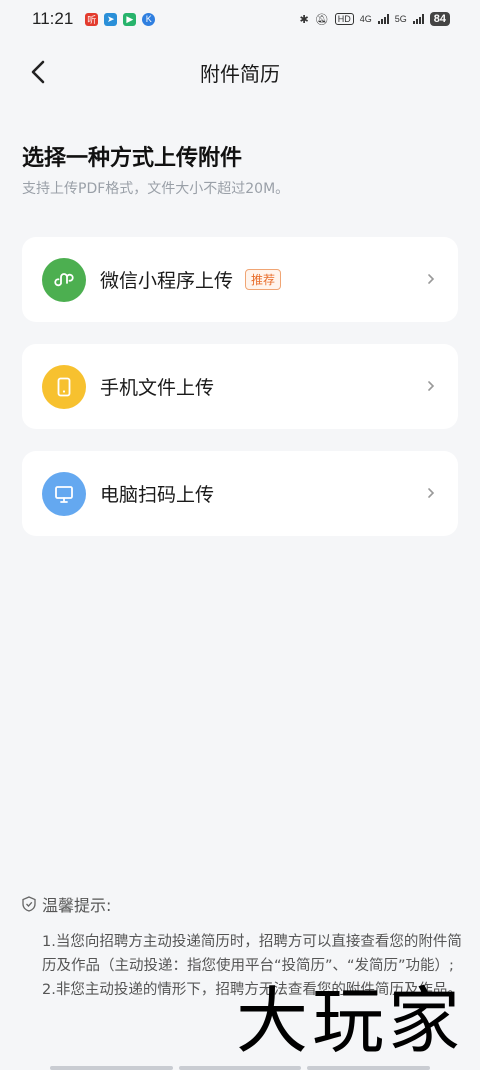  Describe the element at coordinates (149, 19) in the screenshot. I see `k-app-icon: K` at that location.